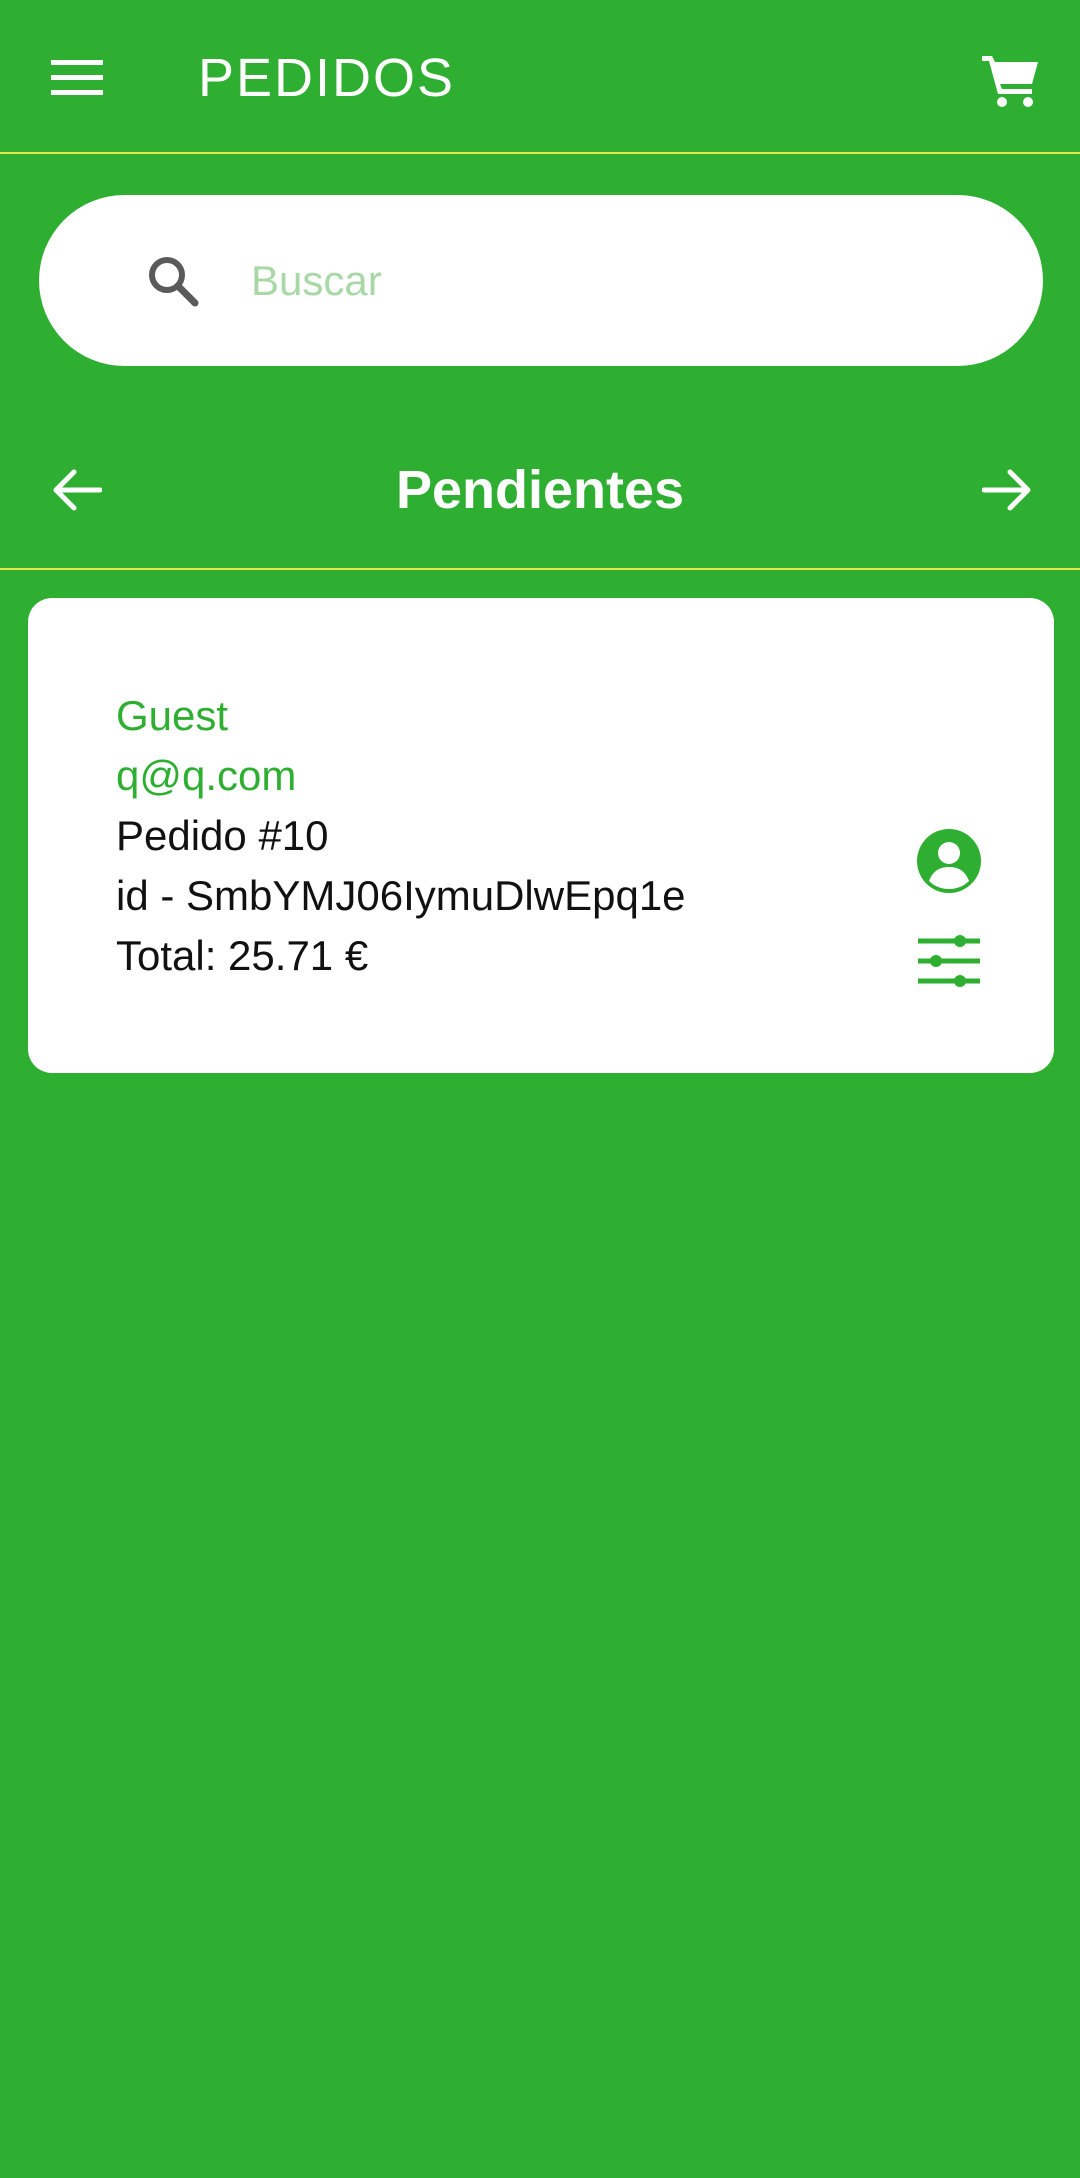  What do you see at coordinates (222, 835) in the screenshot?
I see `order-number: Pedido #10` at bounding box center [222, 835].